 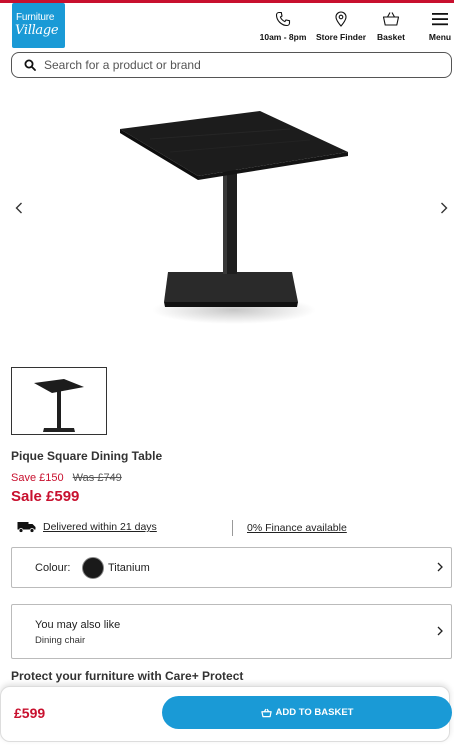 What do you see at coordinates (93, 568) in the screenshot?
I see `colour-swatch` at bounding box center [93, 568].